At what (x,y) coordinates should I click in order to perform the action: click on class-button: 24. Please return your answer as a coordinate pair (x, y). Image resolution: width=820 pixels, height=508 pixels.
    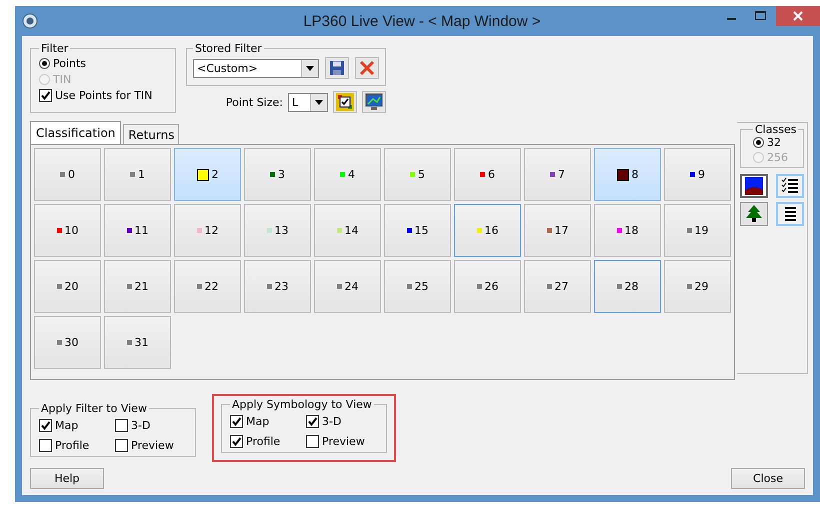
    Looking at the image, I should click on (347, 286).